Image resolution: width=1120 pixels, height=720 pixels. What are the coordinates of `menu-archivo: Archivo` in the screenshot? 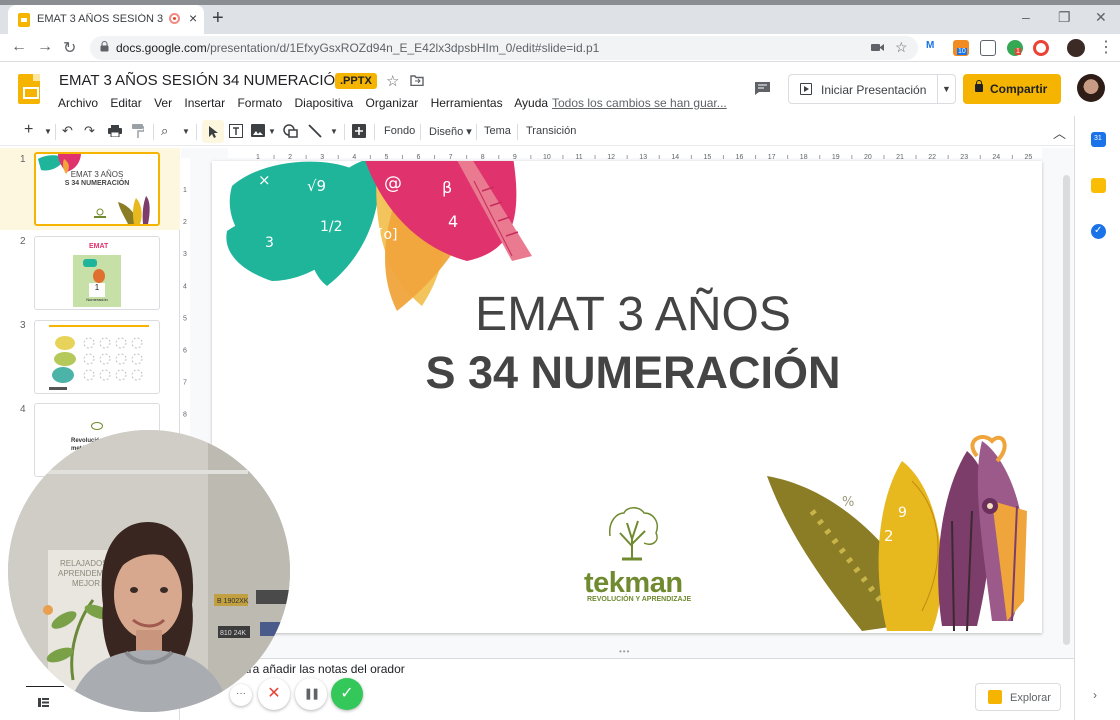 It's located at (78, 103).